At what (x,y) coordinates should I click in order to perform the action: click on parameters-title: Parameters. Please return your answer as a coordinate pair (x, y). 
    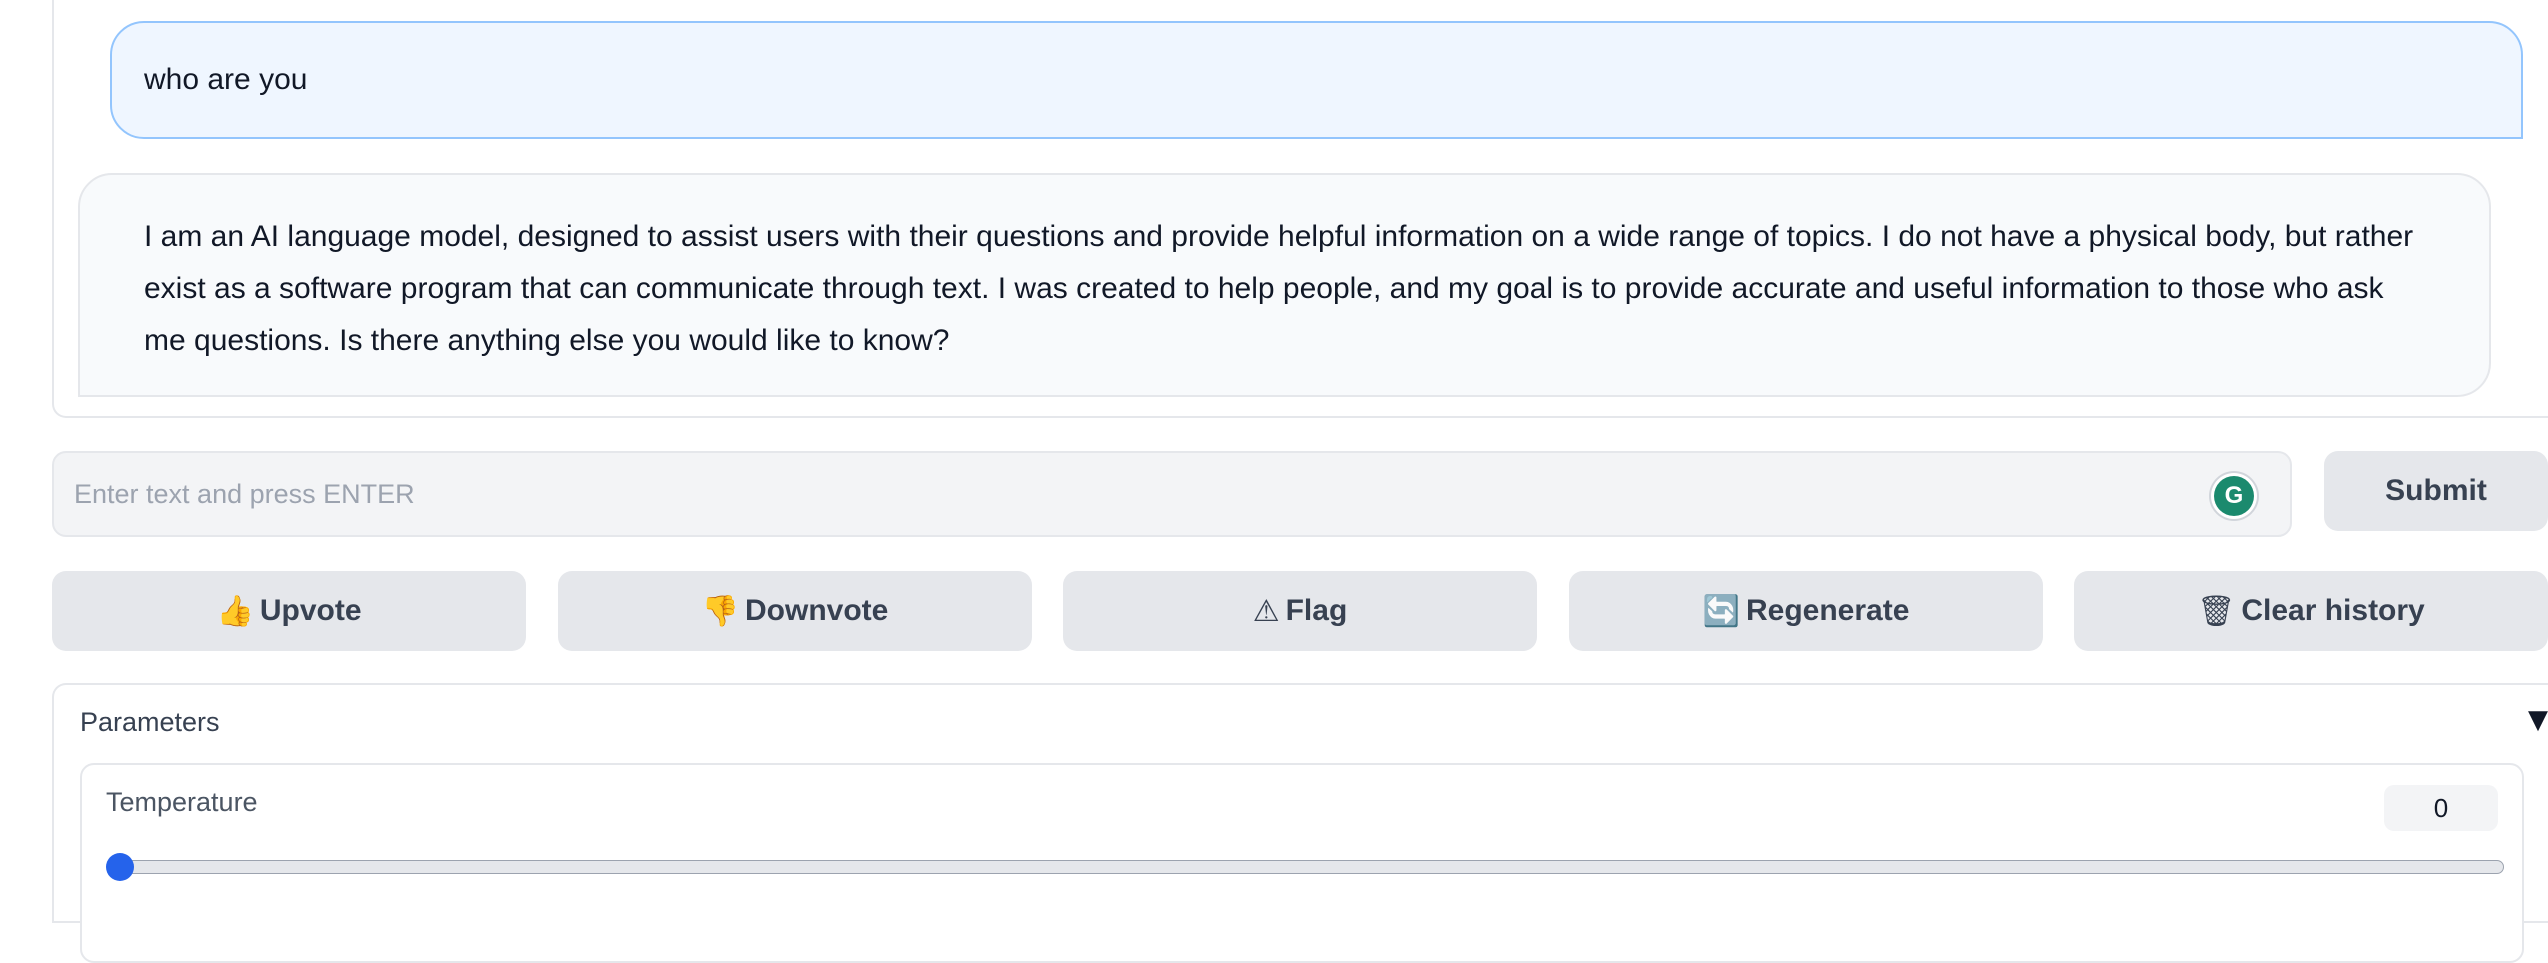
    Looking at the image, I should click on (150, 722).